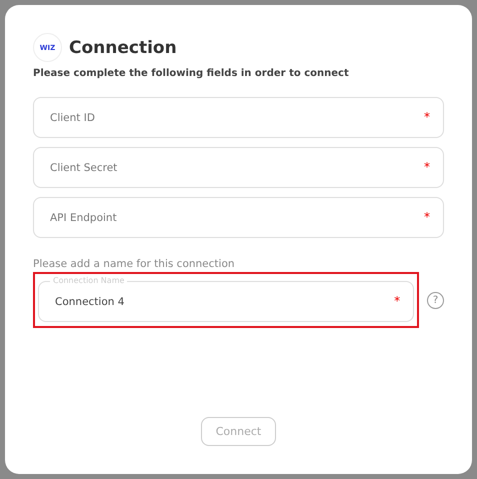 Image resolution: width=477 pixels, height=479 pixels. I want to click on name-prompt: Please add a name for this connection, so click(134, 264).